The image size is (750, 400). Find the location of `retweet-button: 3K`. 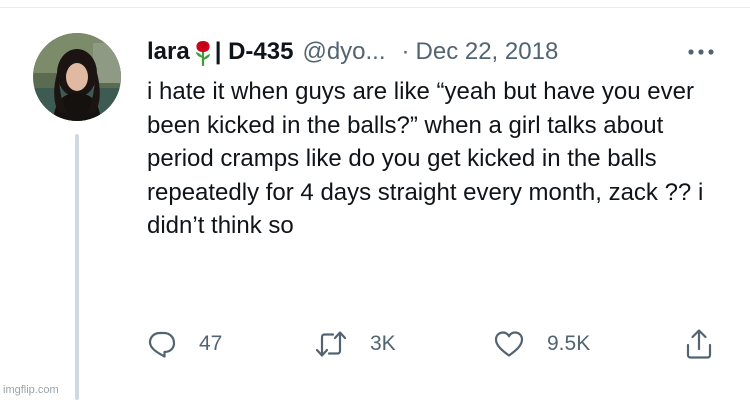

retweet-button: 3K is located at coordinates (355, 344).